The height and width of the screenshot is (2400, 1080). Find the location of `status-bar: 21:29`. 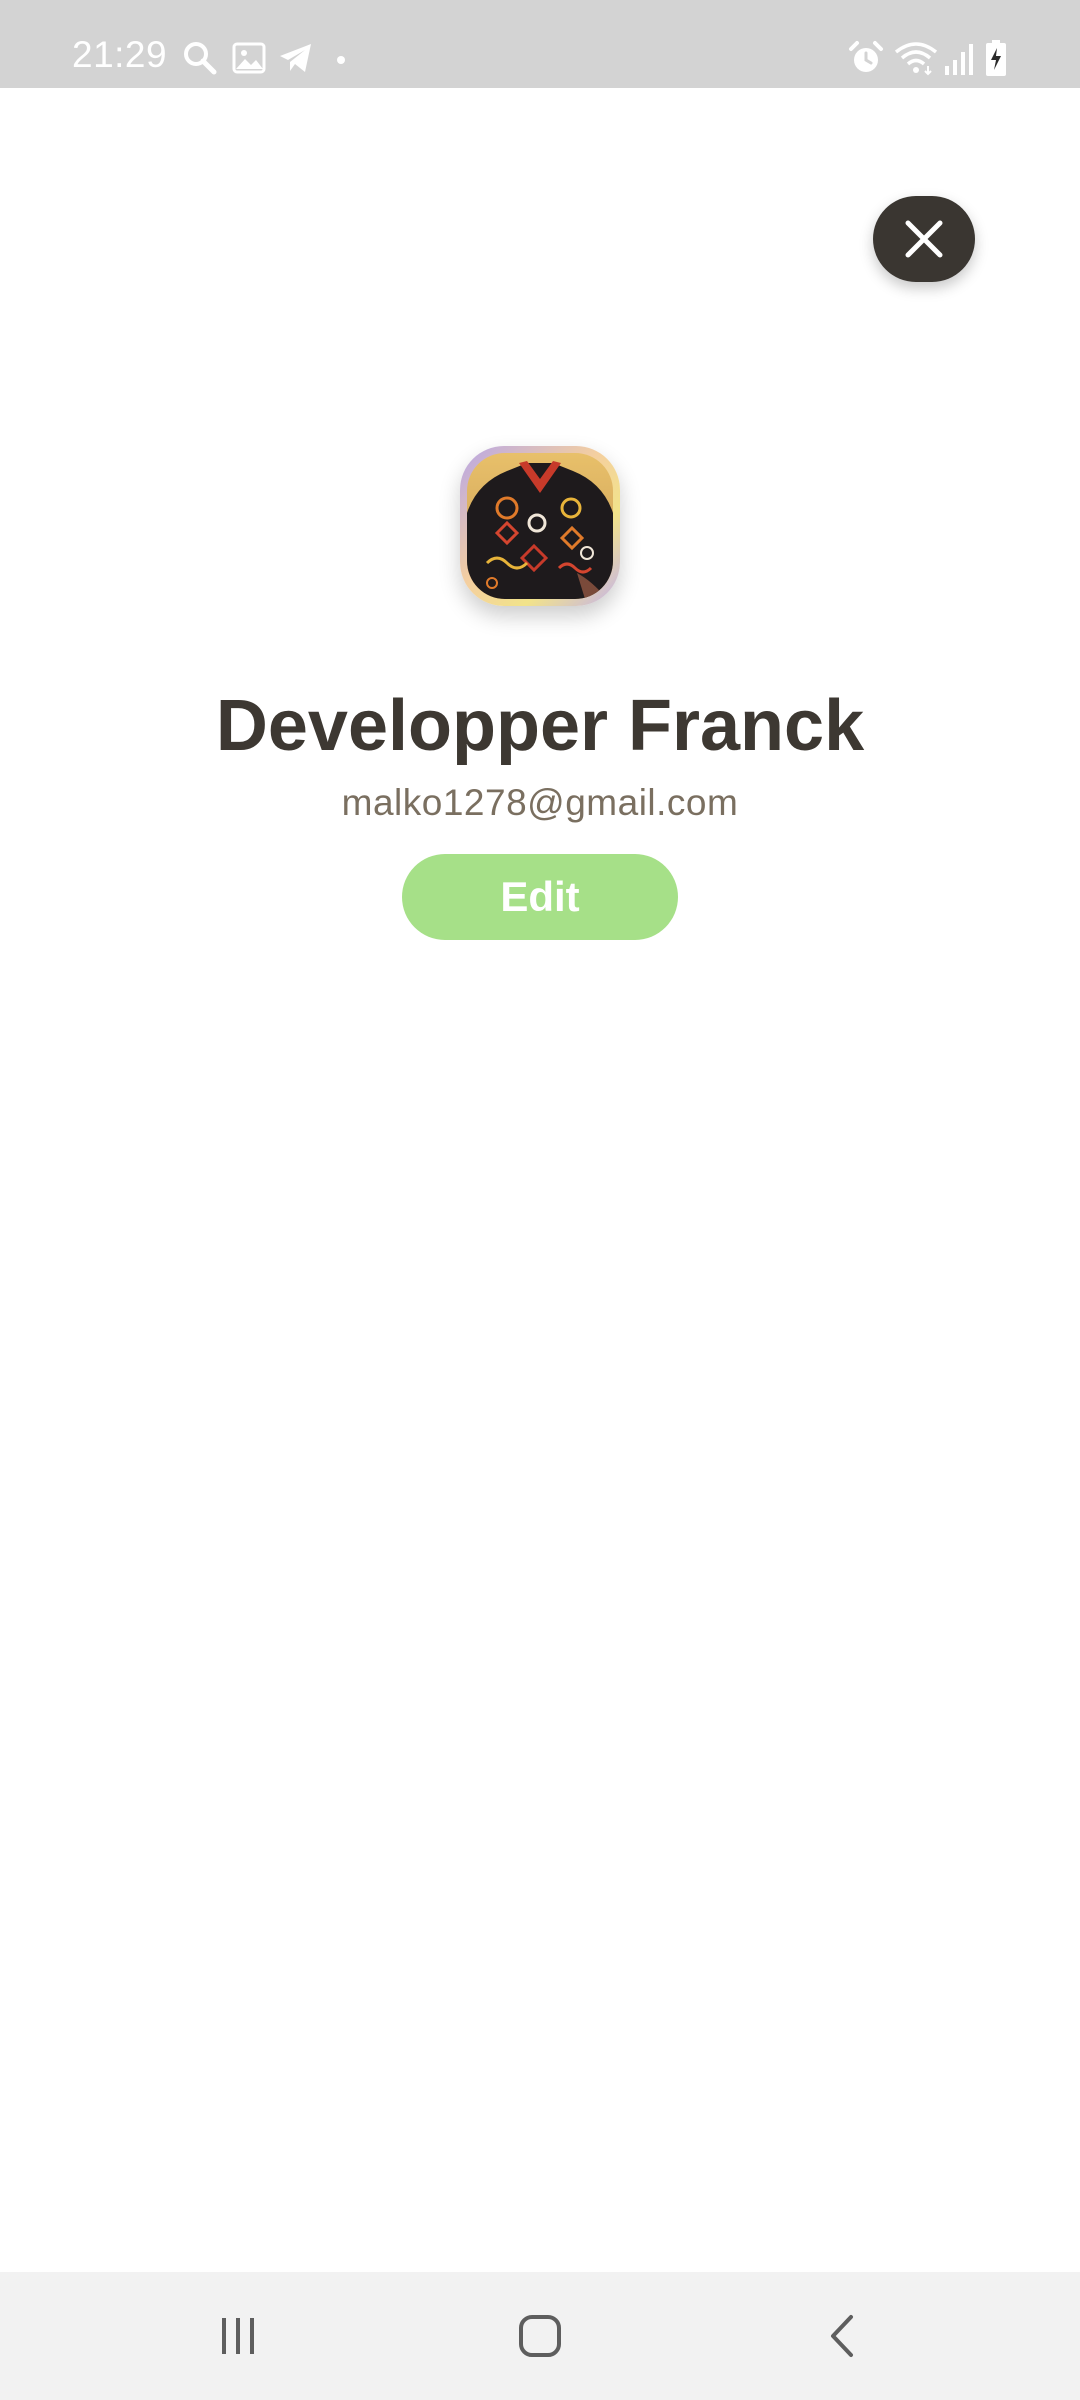

status-bar: 21:29 is located at coordinates (540, 44).